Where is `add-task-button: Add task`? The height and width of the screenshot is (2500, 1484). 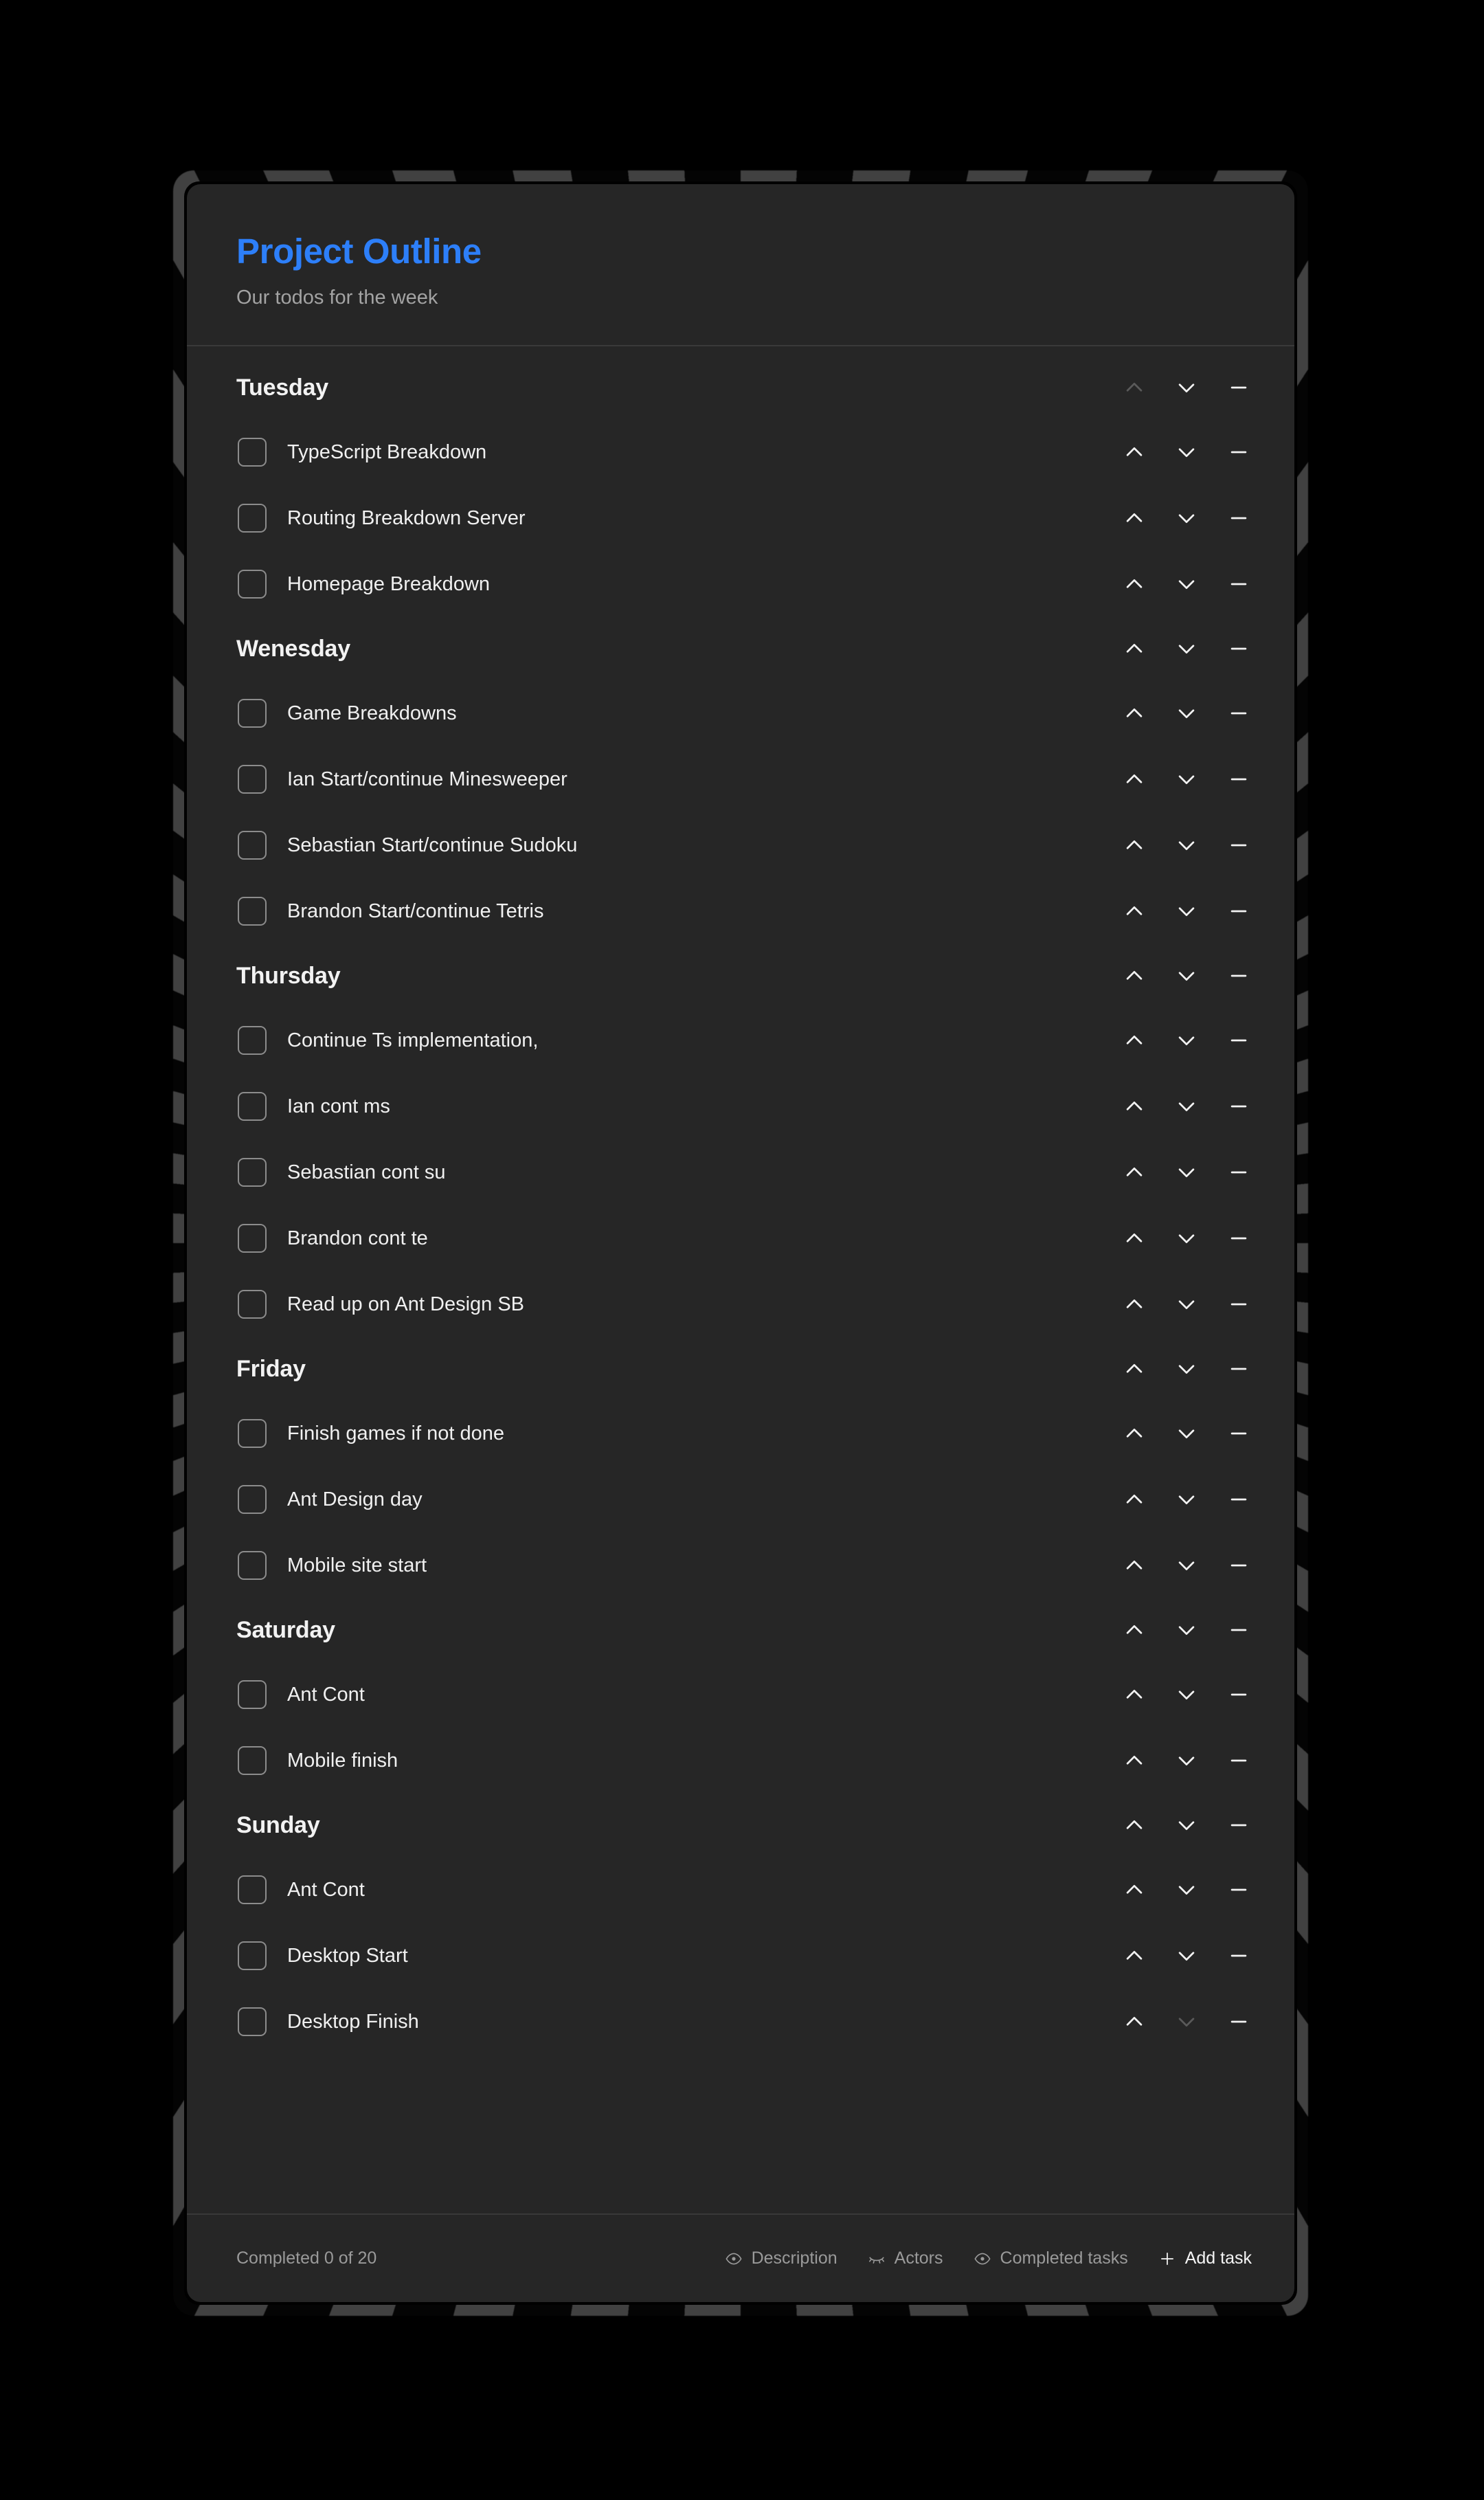
add-task-button: Add task is located at coordinates (1205, 2259).